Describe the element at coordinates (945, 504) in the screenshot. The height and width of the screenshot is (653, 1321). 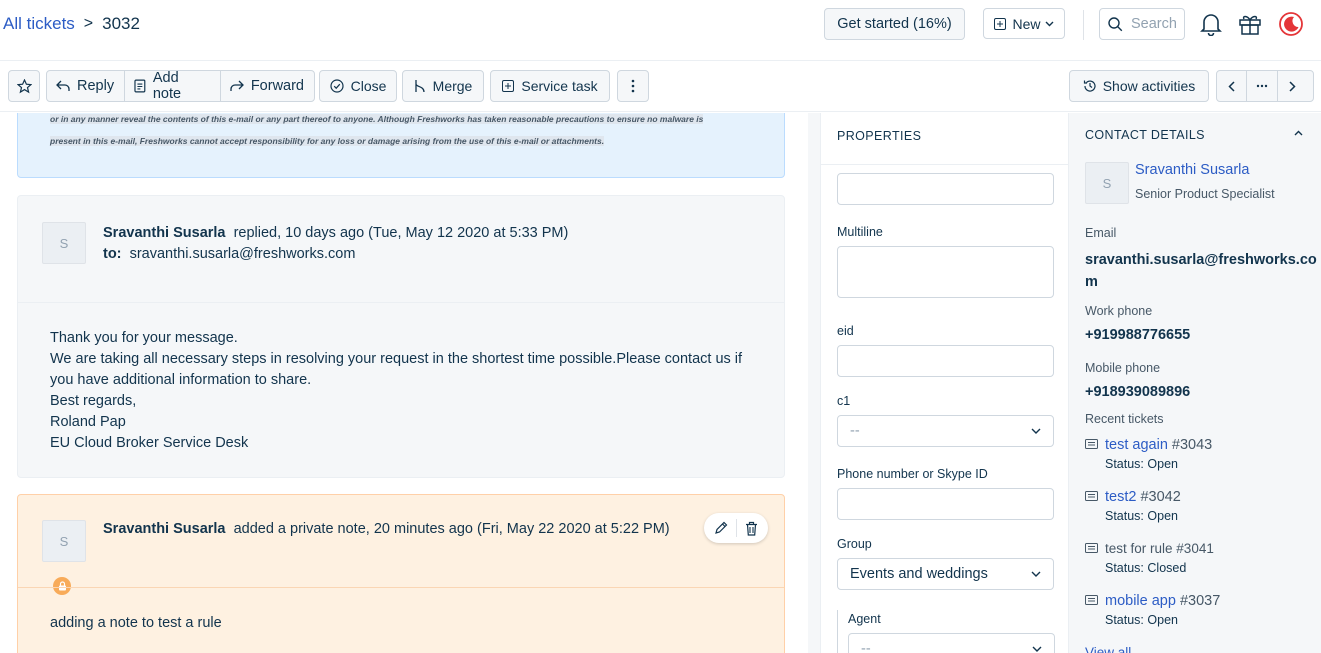
I see `phone-field` at that location.